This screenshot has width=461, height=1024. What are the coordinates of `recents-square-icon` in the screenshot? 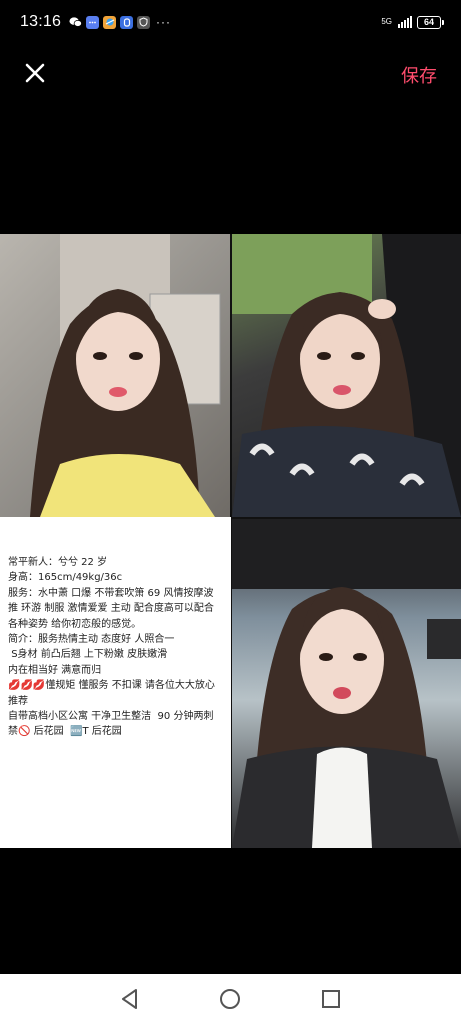 It's located at (330, 999).